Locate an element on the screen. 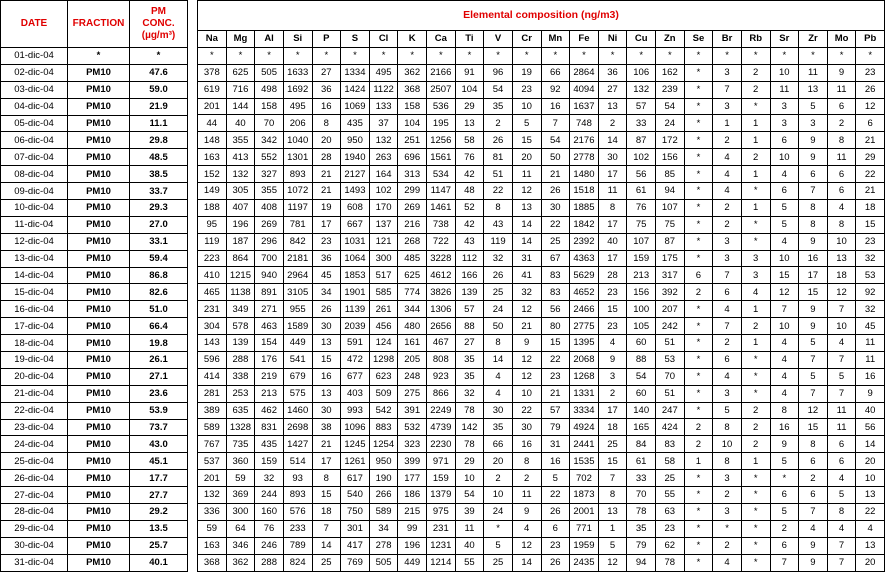  value-cell-al: 462 is located at coordinates (269, 410).